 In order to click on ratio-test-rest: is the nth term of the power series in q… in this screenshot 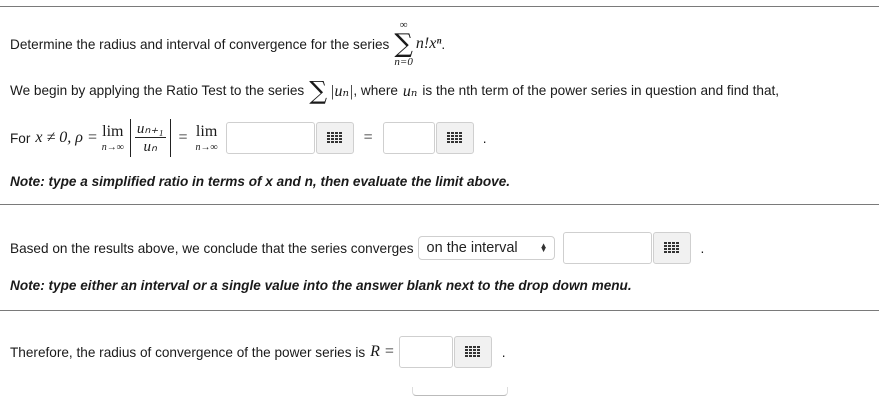, I will do `click(601, 90)`.